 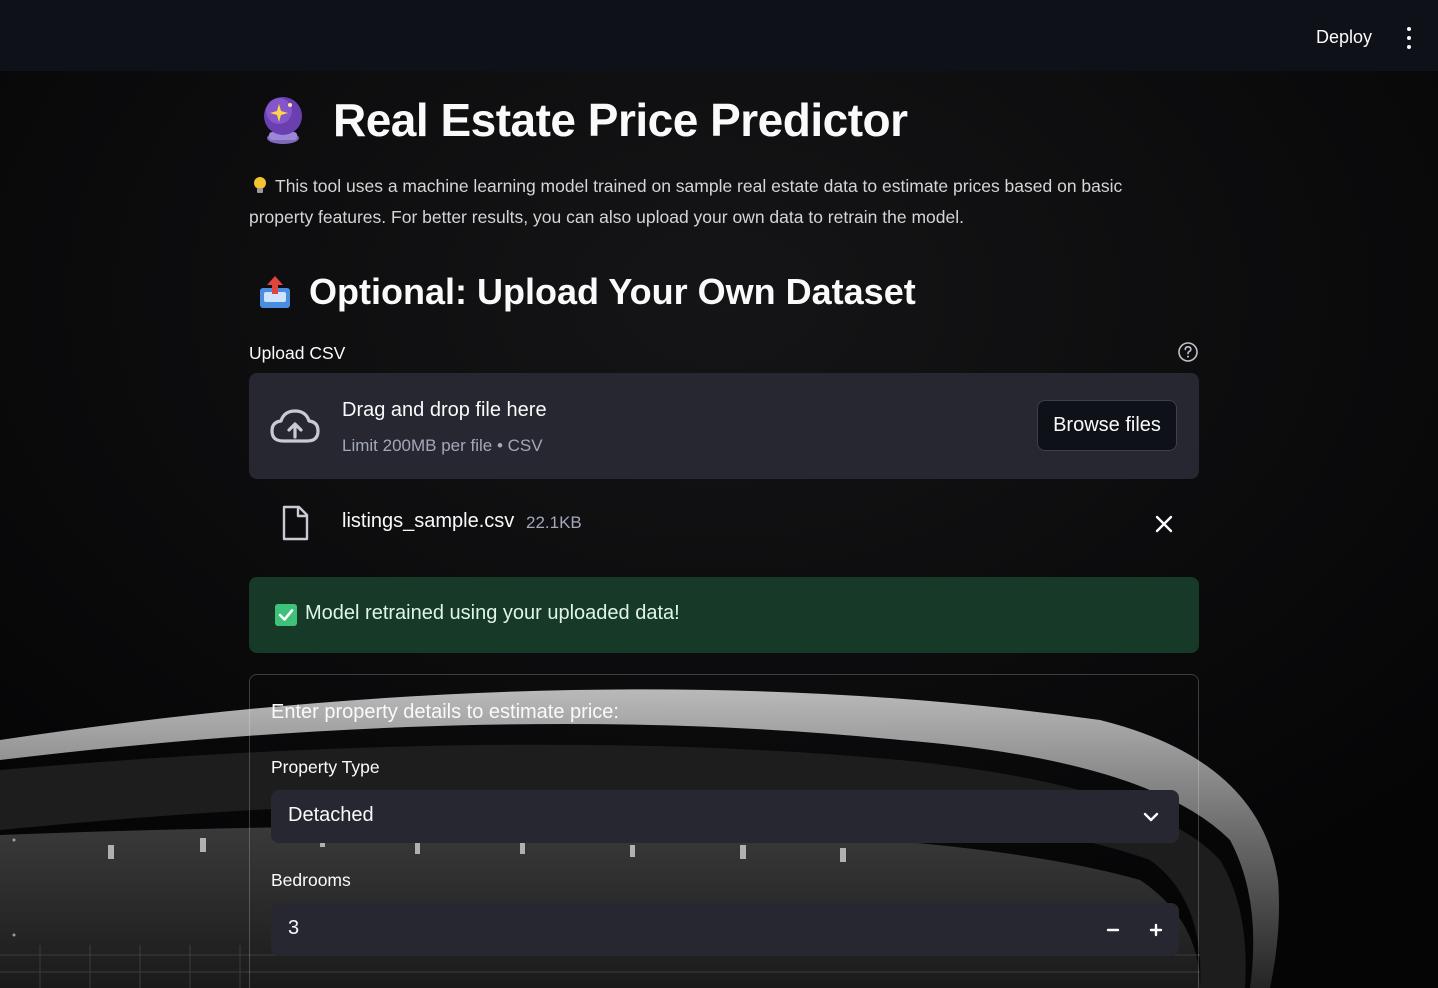 I want to click on uploaded-file-size: 22.1KB, so click(x=554, y=522).